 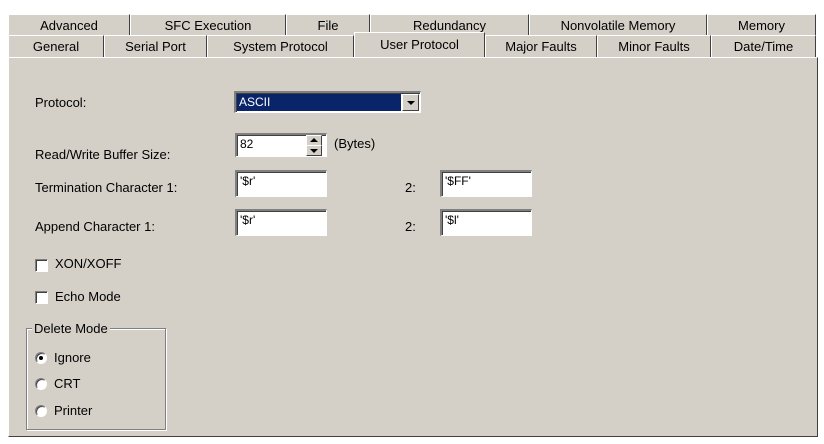 What do you see at coordinates (73, 410) in the screenshot?
I see `delete-mode-printer-label: Printer` at bounding box center [73, 410].